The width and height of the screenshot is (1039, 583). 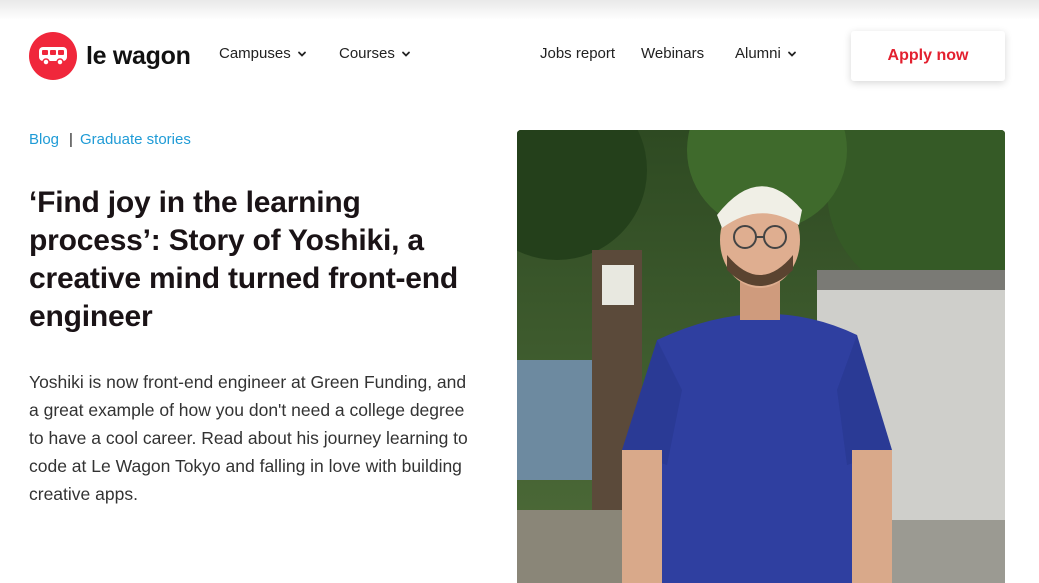 What do you see at coordinates (367, 53) in the screenshot?
I see `nav-courses-label: Courses` at bounding box center [367, 53].